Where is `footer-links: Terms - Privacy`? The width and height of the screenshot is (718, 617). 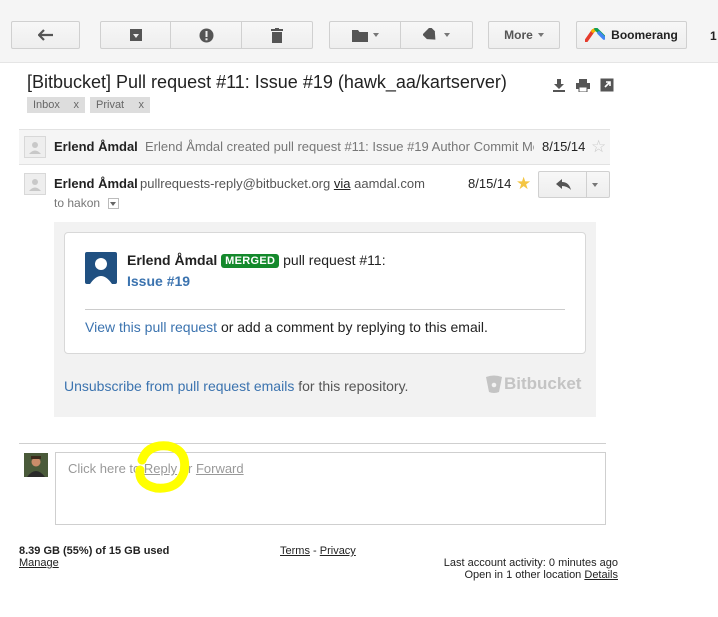 footer-links: Terms - Privacy is located at coordinates (318, 551).